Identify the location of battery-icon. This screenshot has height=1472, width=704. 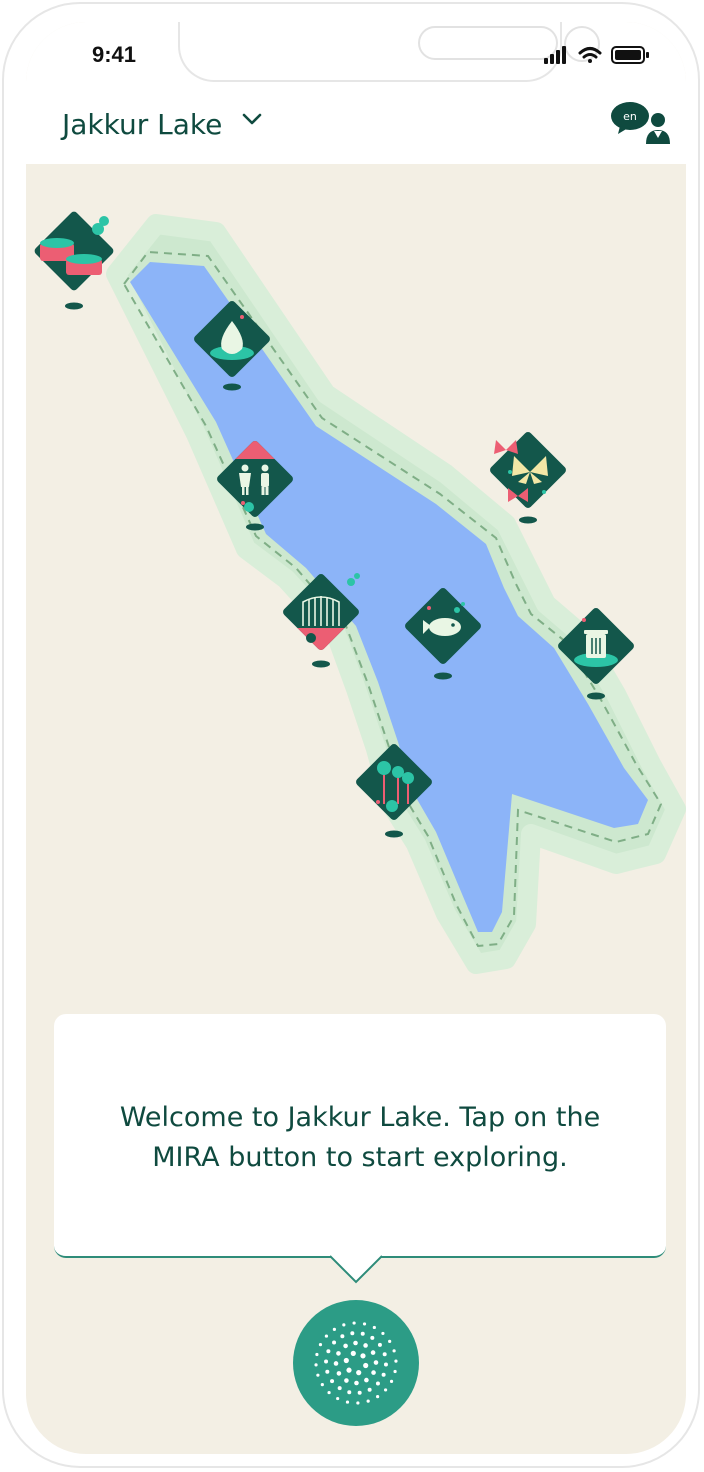
(630, 55).